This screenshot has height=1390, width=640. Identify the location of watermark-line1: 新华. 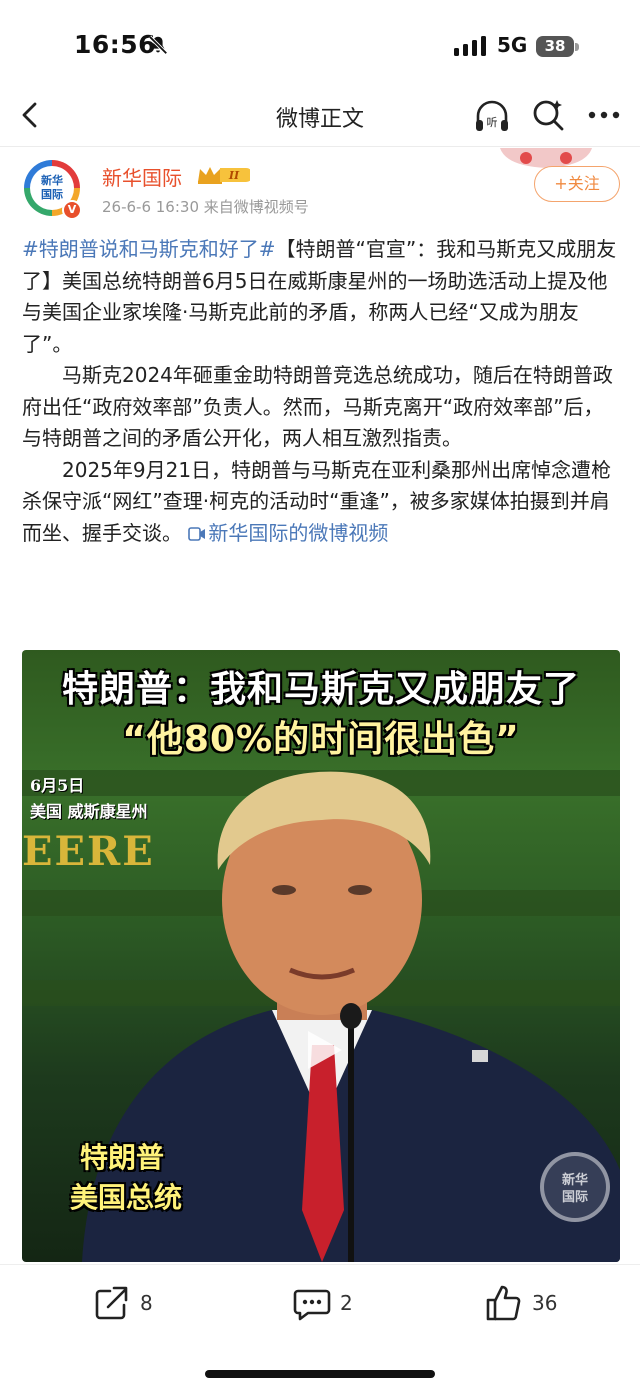
(574, 1180).